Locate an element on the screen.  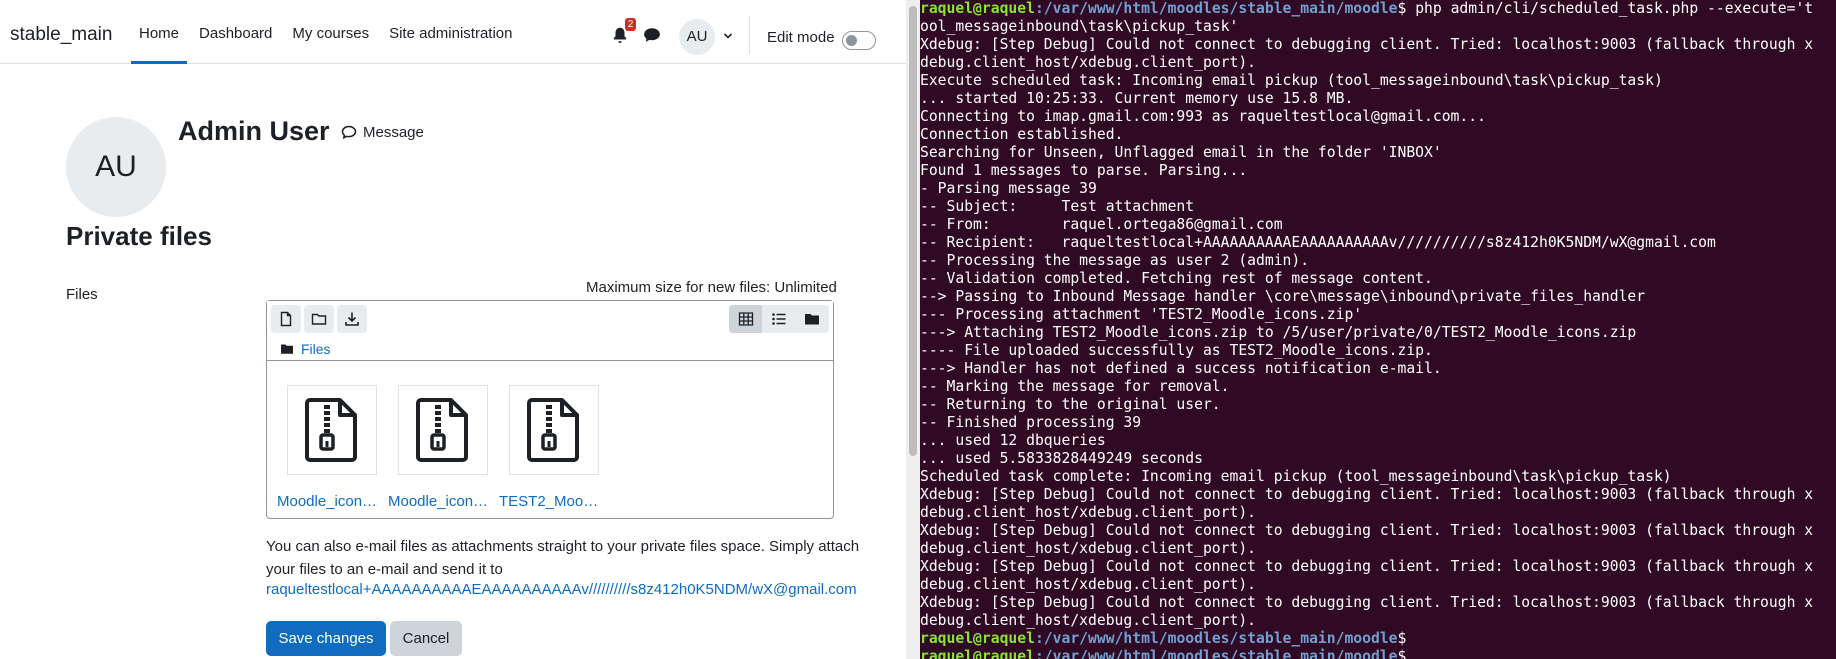
terminal-output-line: -- Returning to the original user. is located at coordinates (1070, 404).